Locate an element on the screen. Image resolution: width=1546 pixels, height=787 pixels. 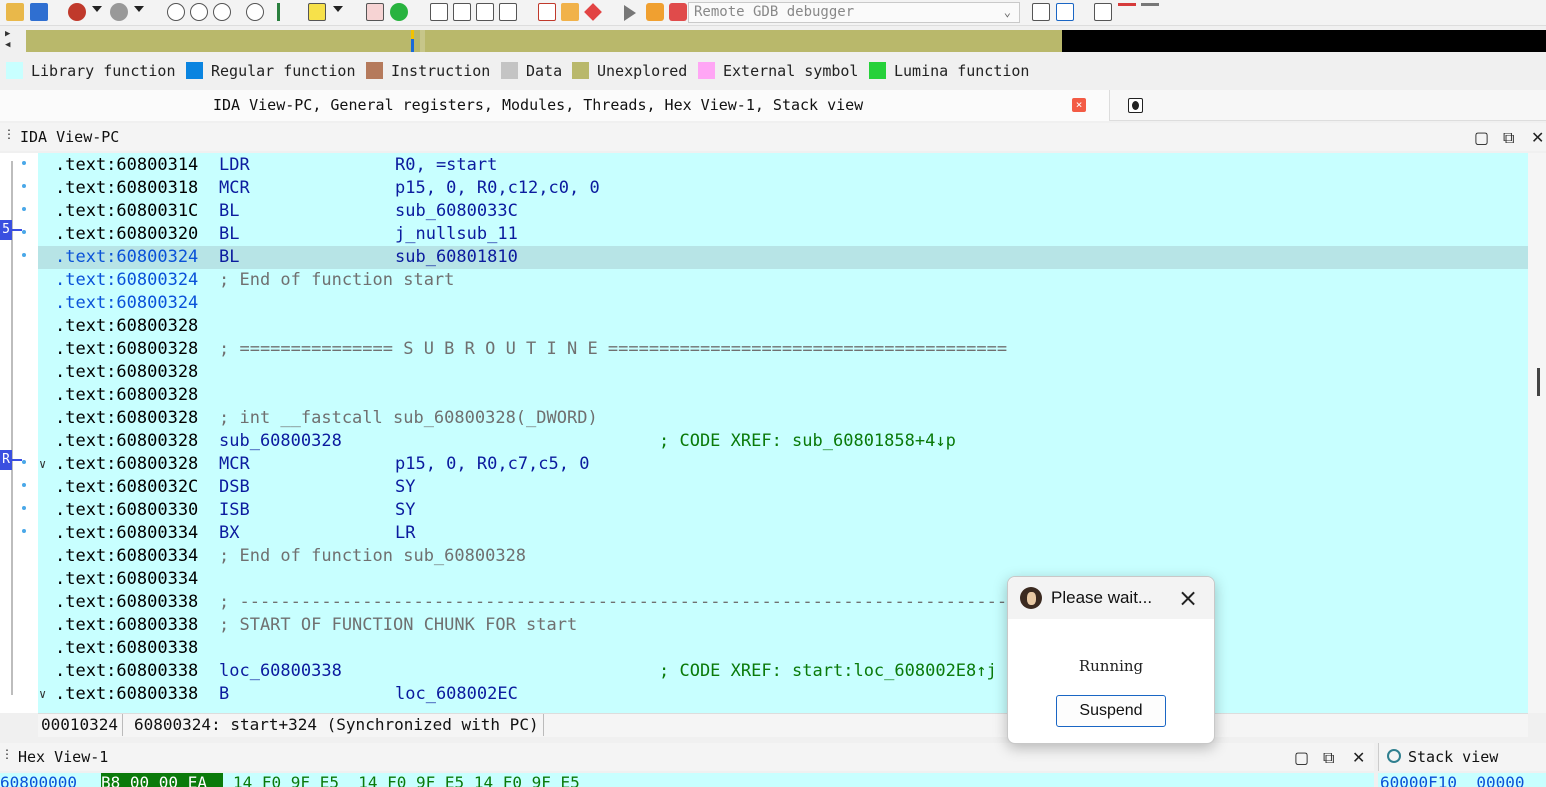
debugger-select: Remote GDB debugger ⌄ is located at coordinates (854, 12).